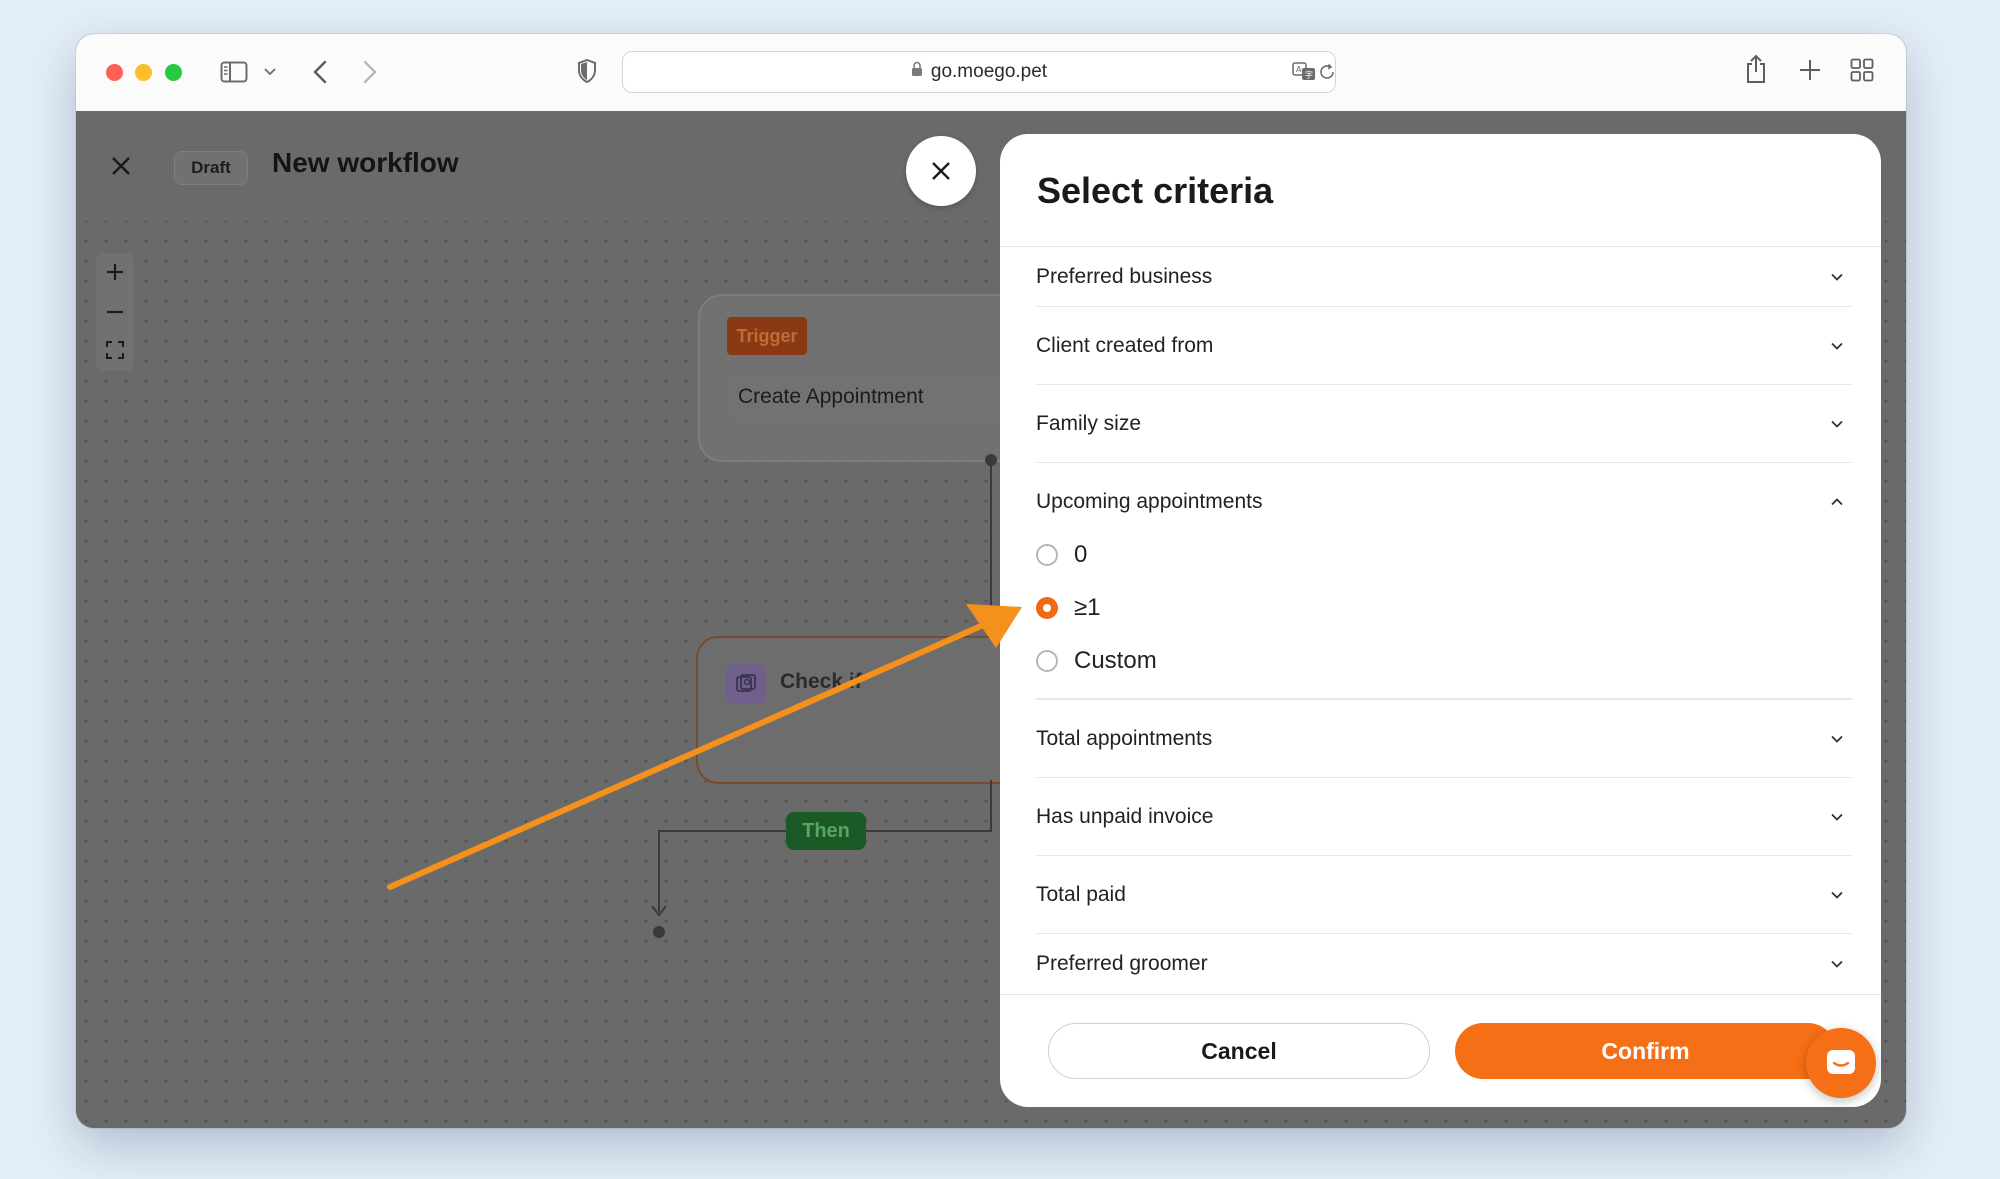  I want to click on chat-launcher-button, so click(1841, 1063).